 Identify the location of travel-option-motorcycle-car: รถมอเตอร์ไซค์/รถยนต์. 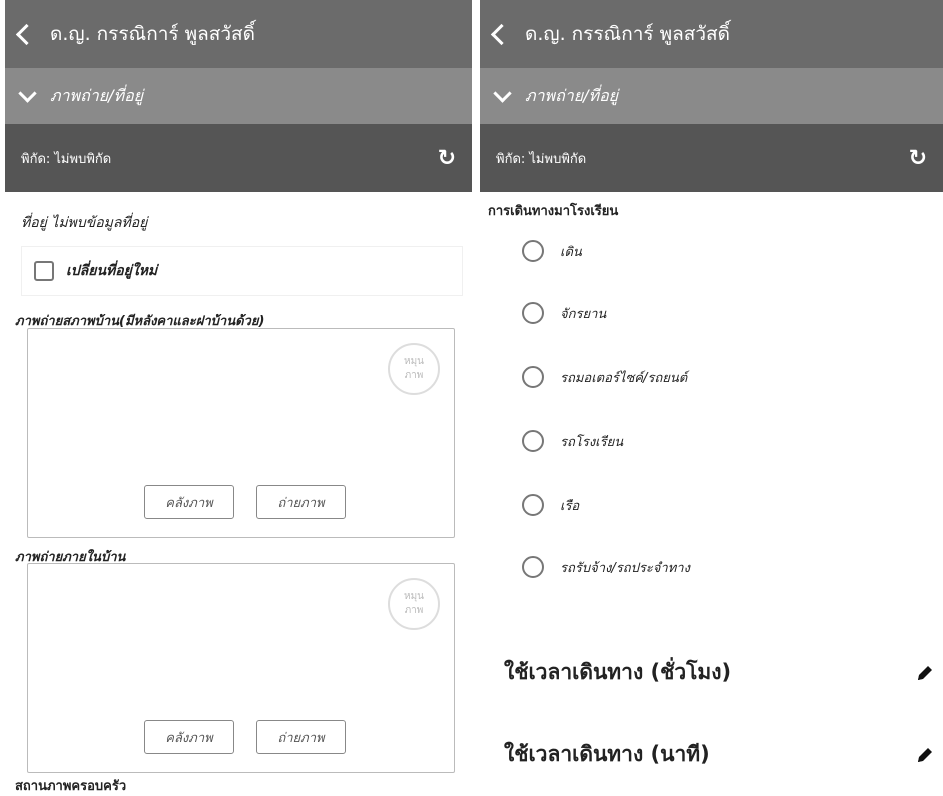
(604, 377).